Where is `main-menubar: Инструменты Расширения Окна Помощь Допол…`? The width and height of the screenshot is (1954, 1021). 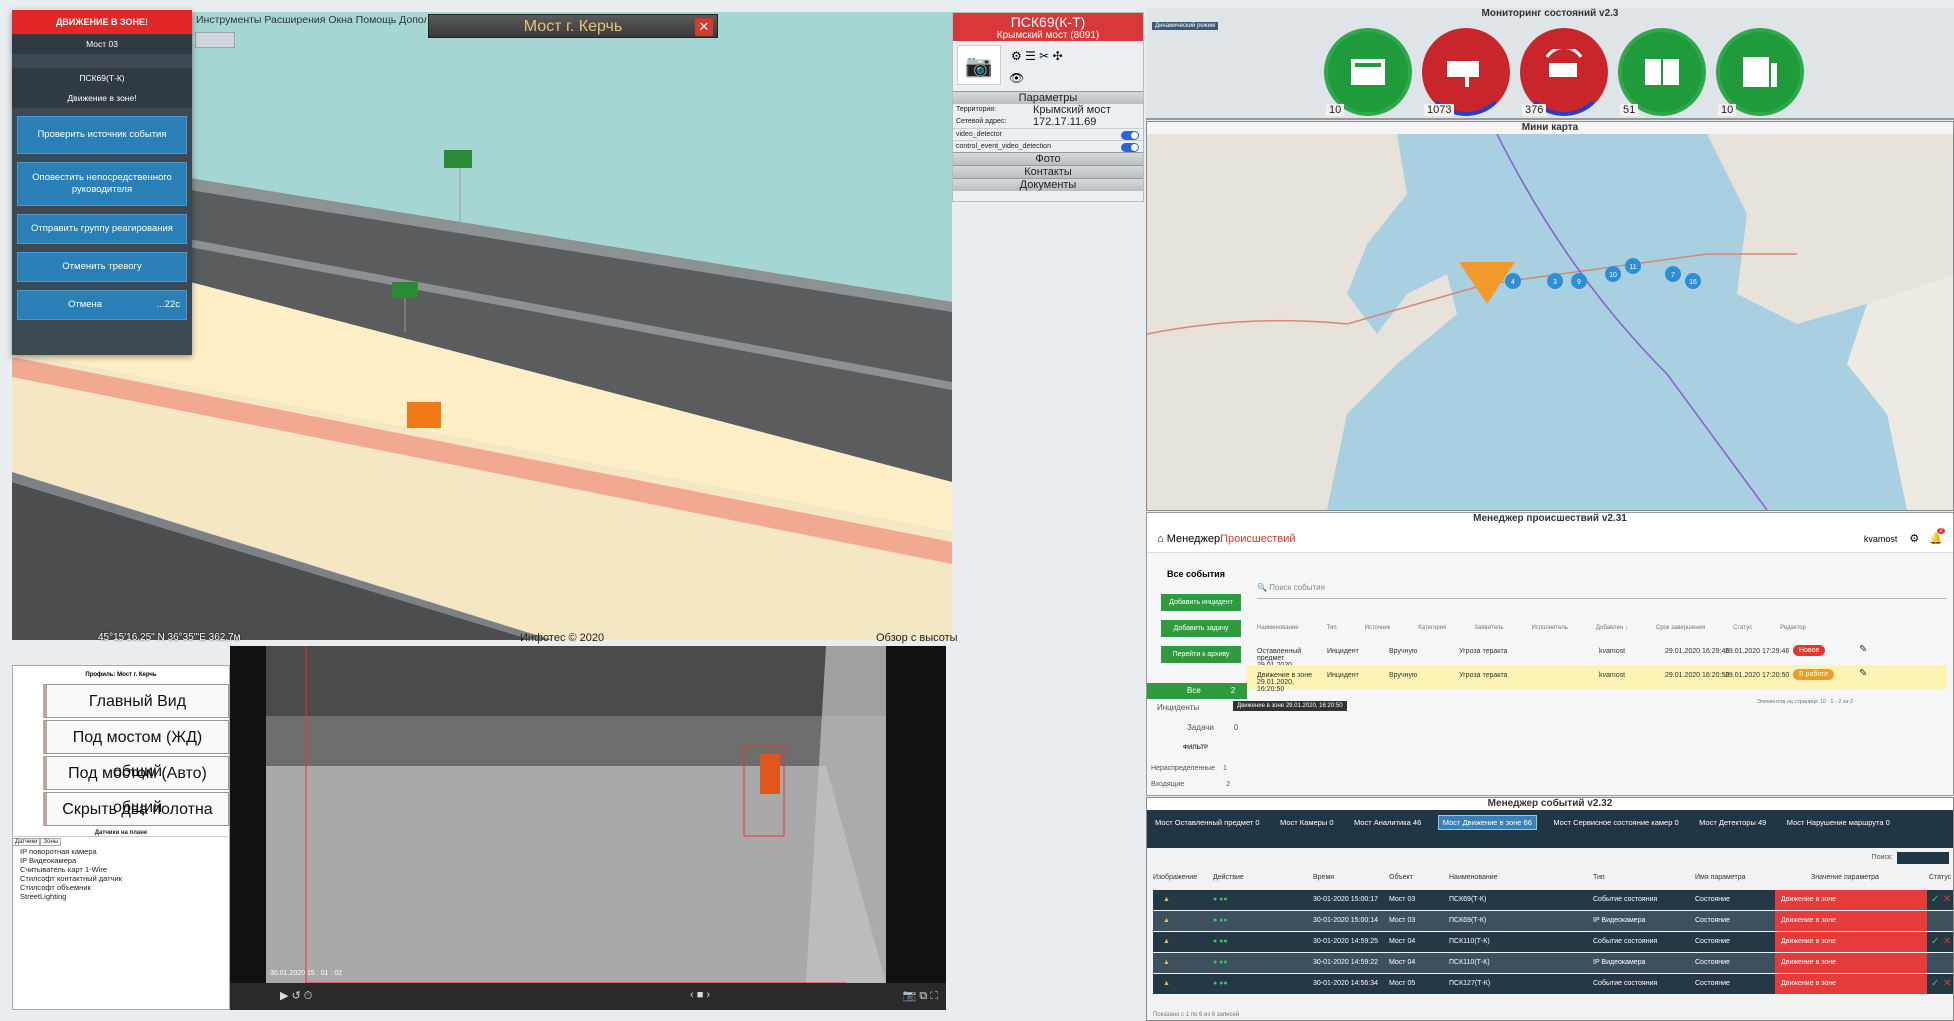
main-menubar: Инструменты Расширения Окна Помощь Допол… is located at coordinates (311, 20).